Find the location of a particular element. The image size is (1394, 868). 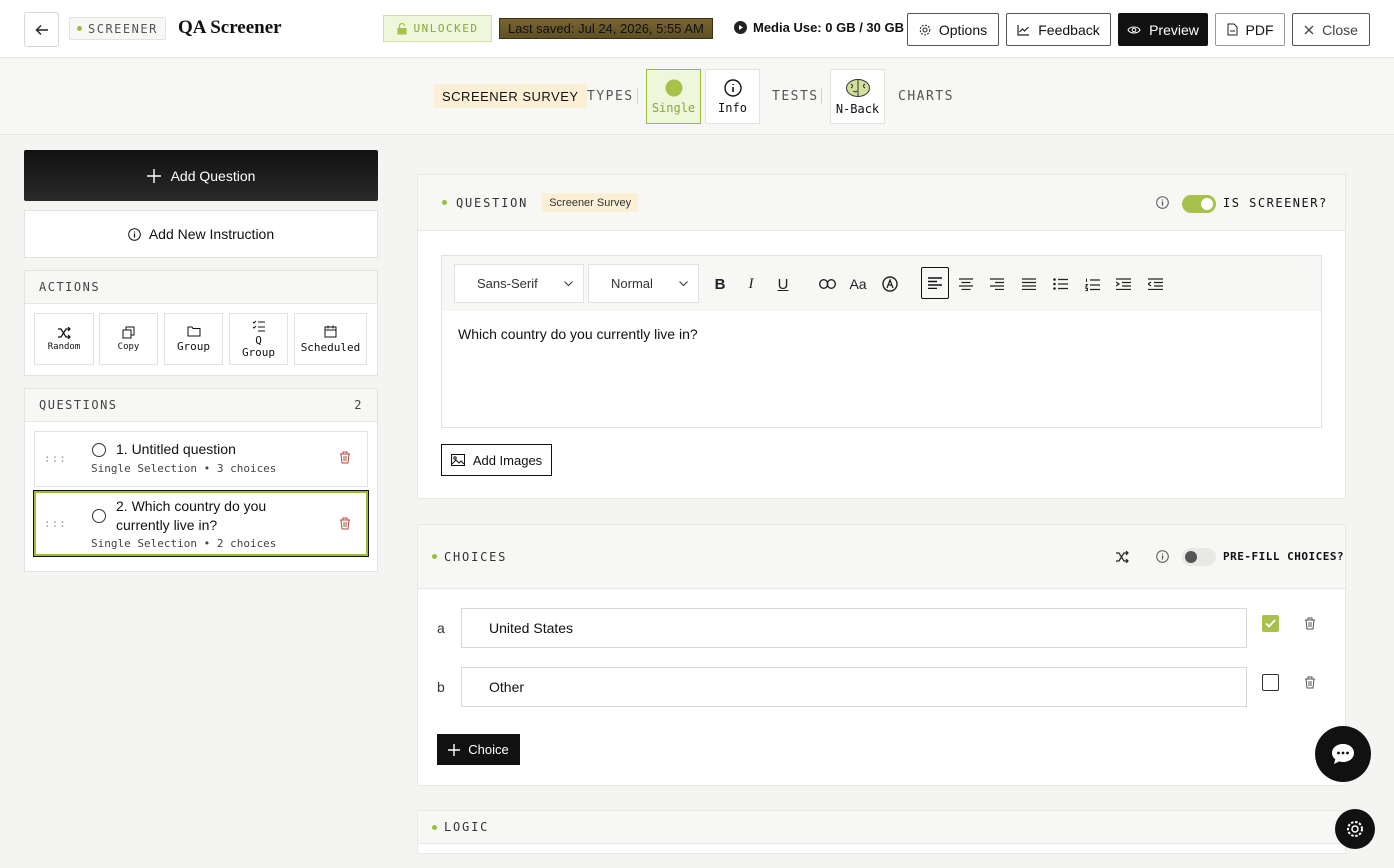

bold-icon: B is located at coordinates (720, 284).